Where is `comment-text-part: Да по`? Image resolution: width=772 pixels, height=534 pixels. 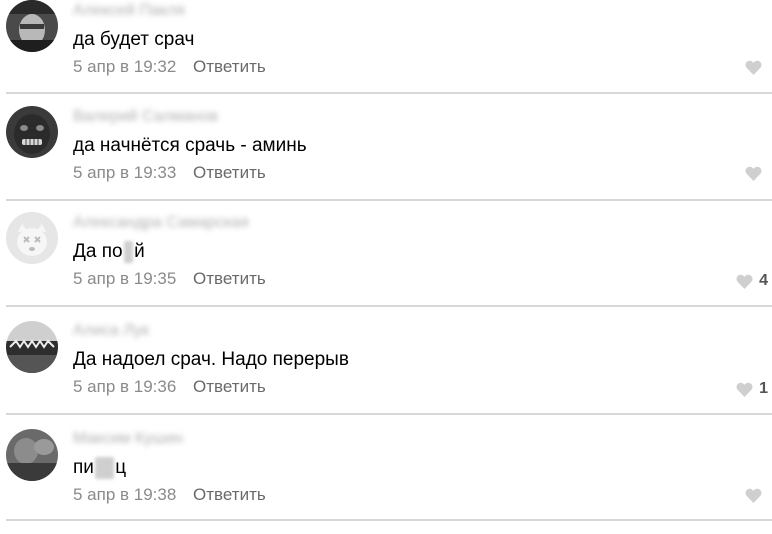 comment-text-part: Да по is located at coordinates (98, 251).